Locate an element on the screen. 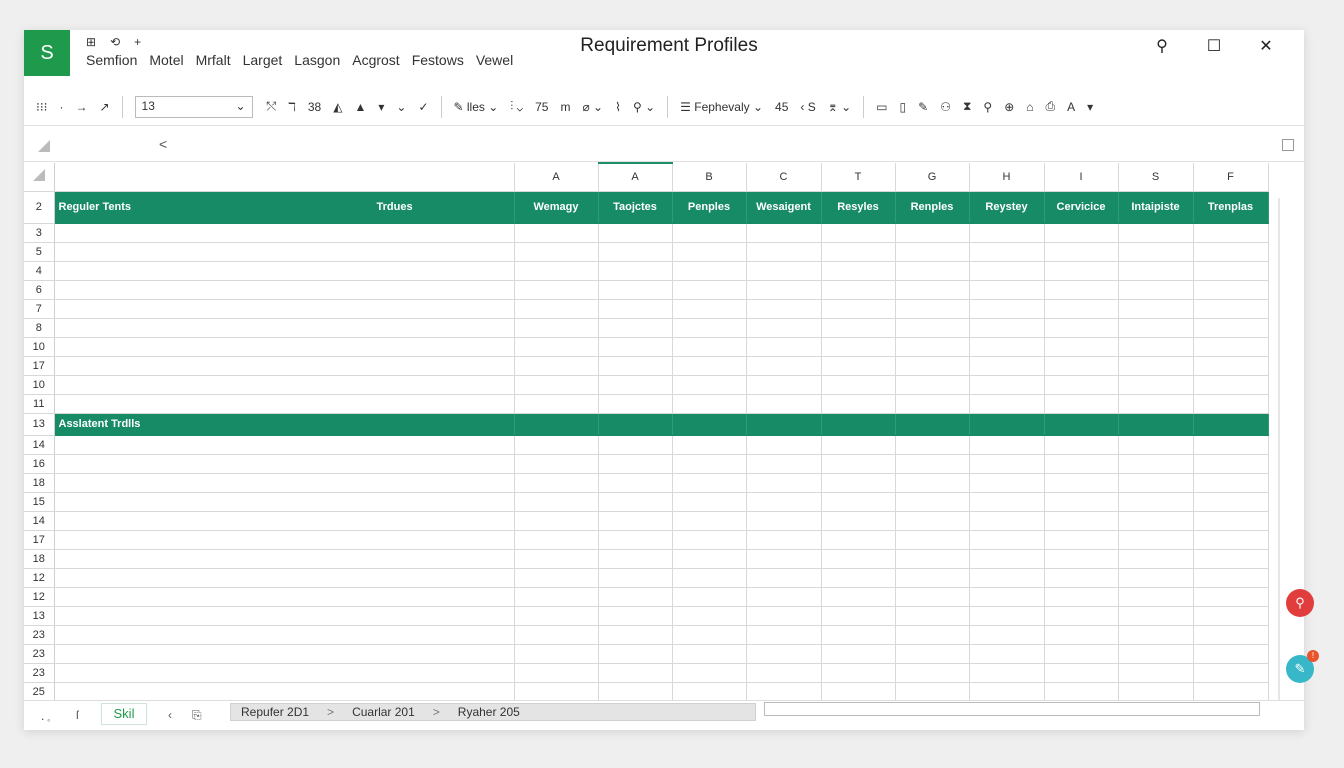 The height and width of the screenshot is (768, 1344). header-cell: Resyles is located at coordinates (858, 207).